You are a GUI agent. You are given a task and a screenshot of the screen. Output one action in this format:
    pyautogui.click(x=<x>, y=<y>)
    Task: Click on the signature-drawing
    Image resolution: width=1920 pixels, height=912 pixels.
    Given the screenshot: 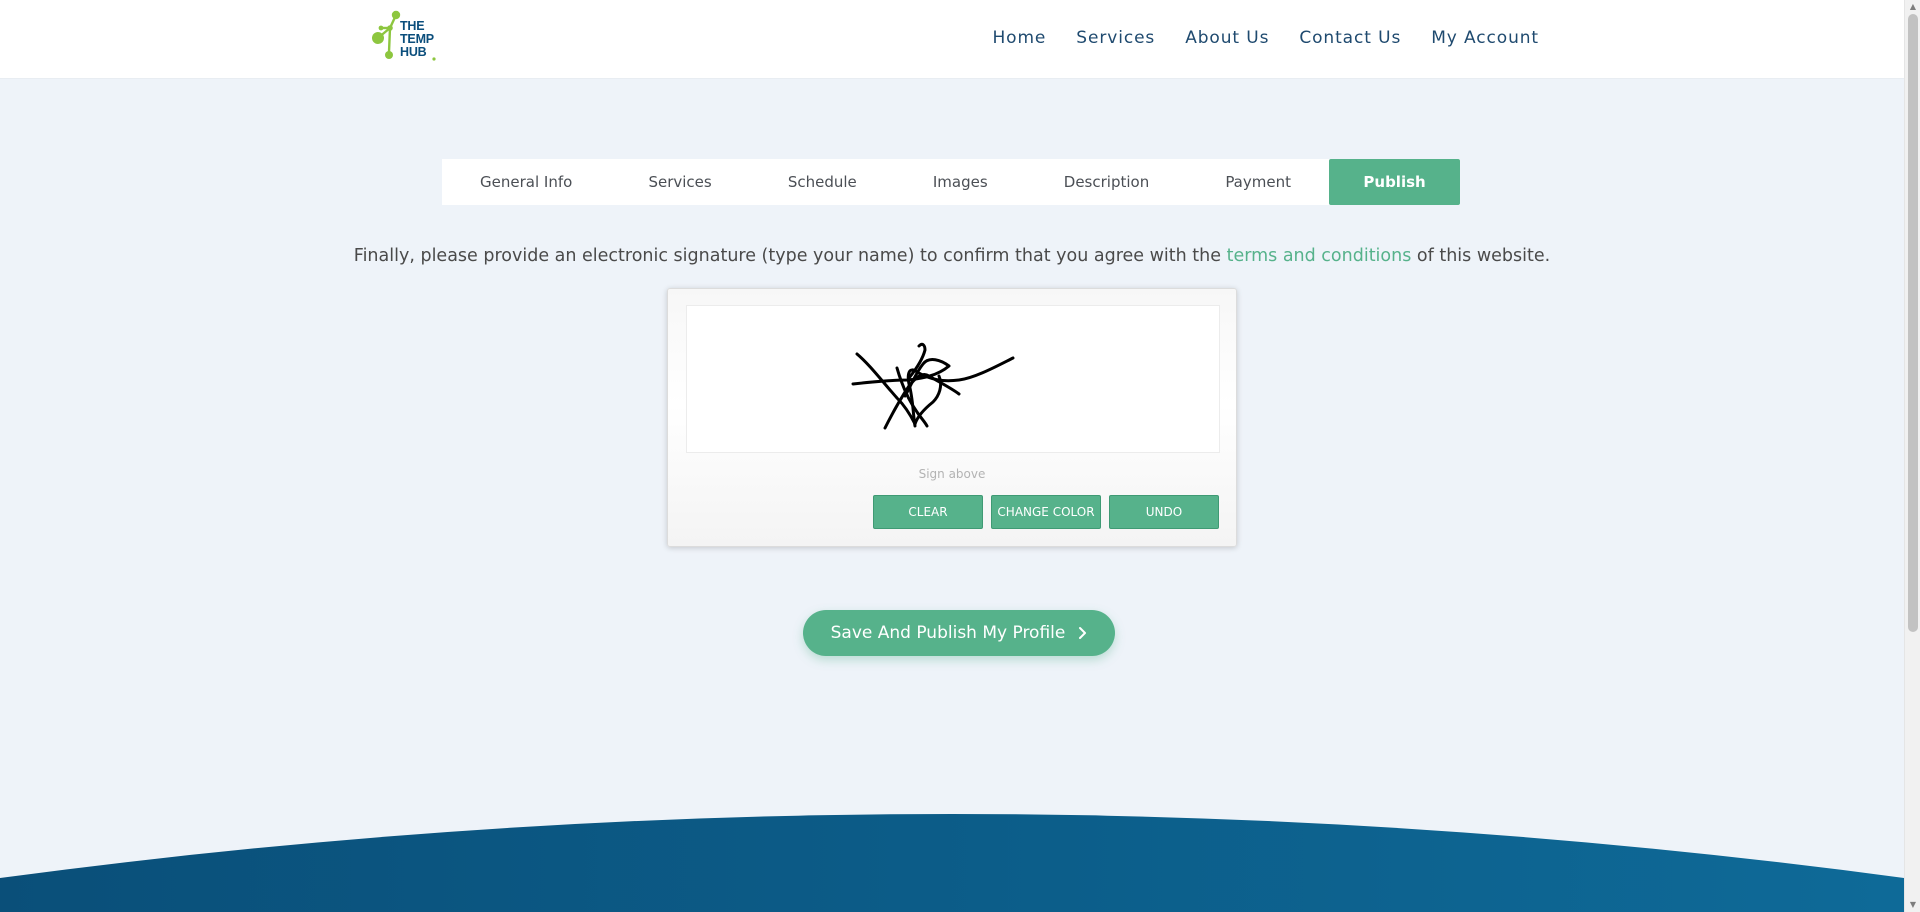 What is the action you would take?
    pyautogui.click(x=933, y=386)
    